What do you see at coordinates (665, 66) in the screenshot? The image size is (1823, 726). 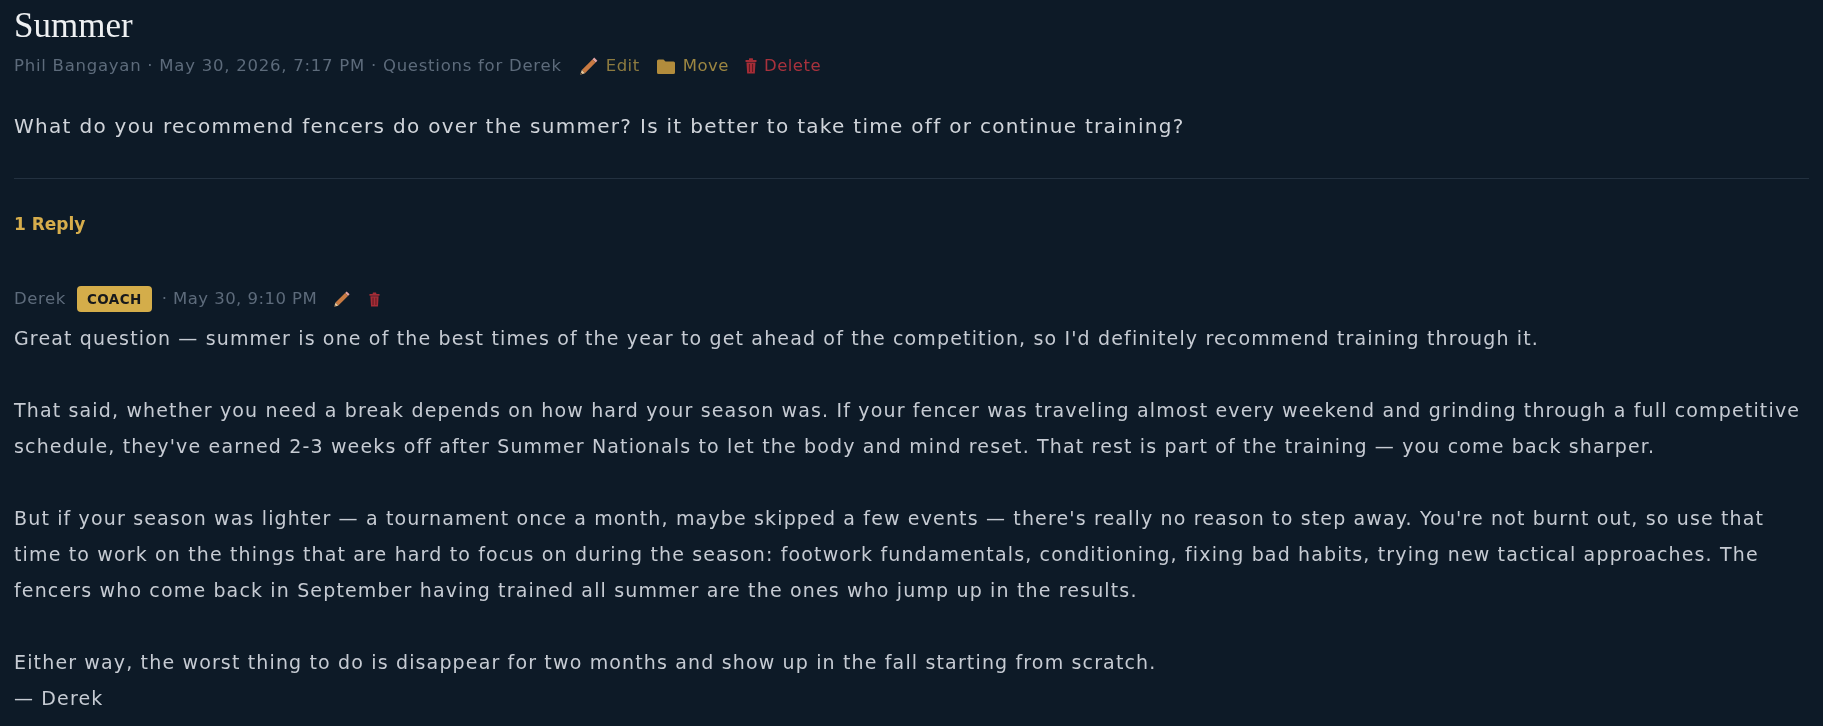 I see `folder-icon` at bounding box center [665, 66].